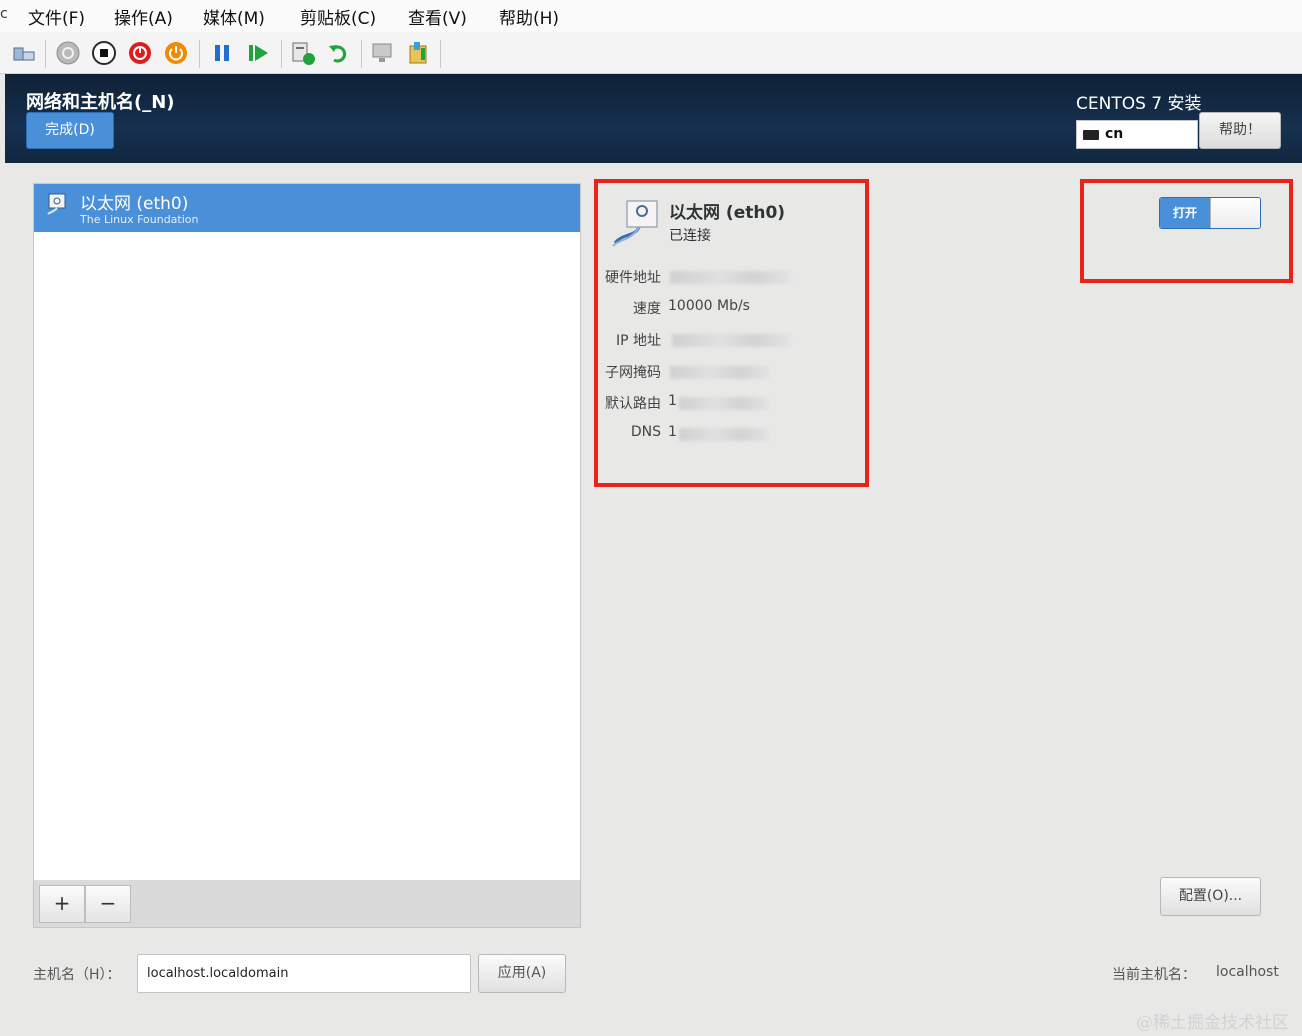 This screenshot has height=1036, width=1302. Describe the element at coordinates (1154, 975) in the screenshot. I see `current-hostname-label: 当前主机名：` at that location.